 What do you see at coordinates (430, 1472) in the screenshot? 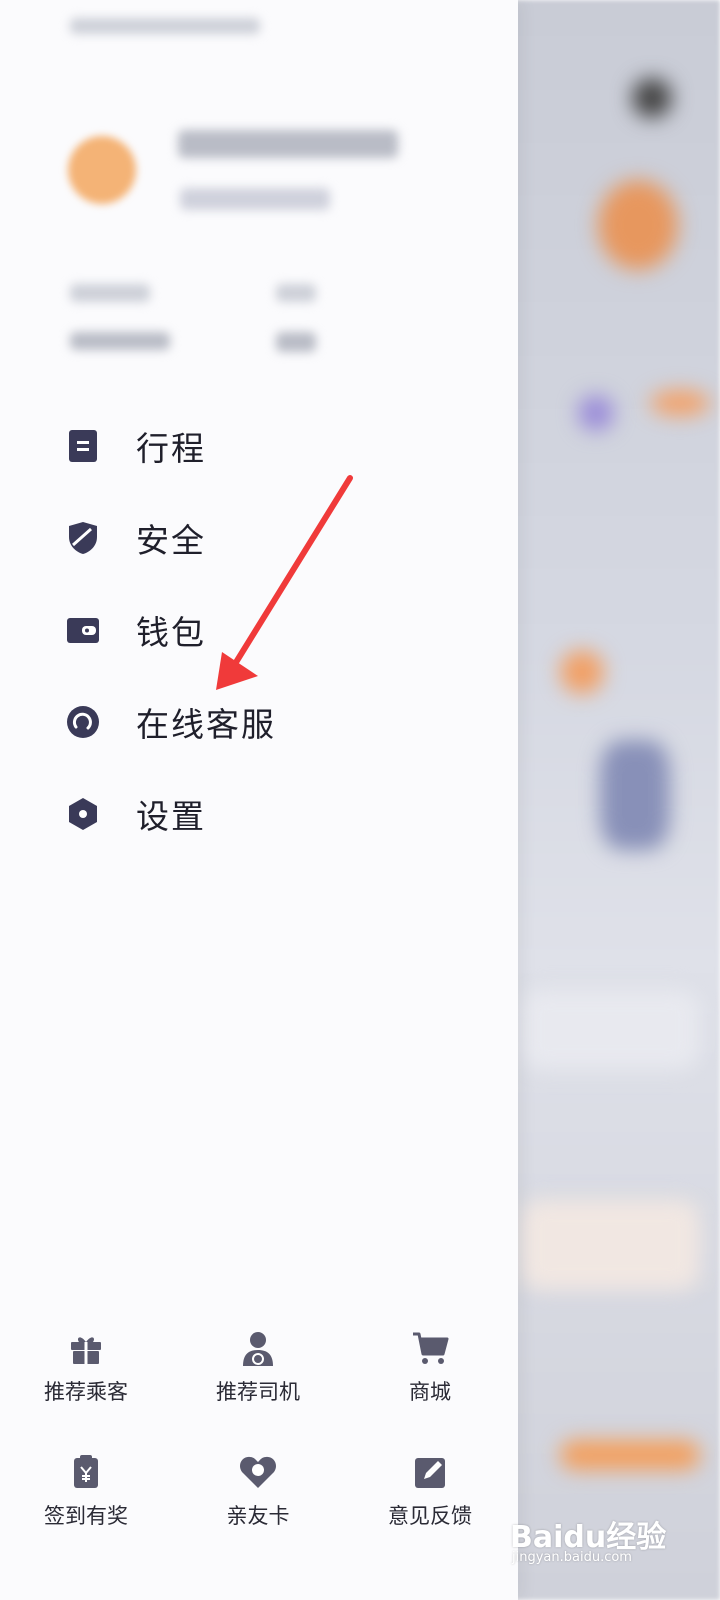
I see `feedback-icon` at bounding box center [430, 1472].